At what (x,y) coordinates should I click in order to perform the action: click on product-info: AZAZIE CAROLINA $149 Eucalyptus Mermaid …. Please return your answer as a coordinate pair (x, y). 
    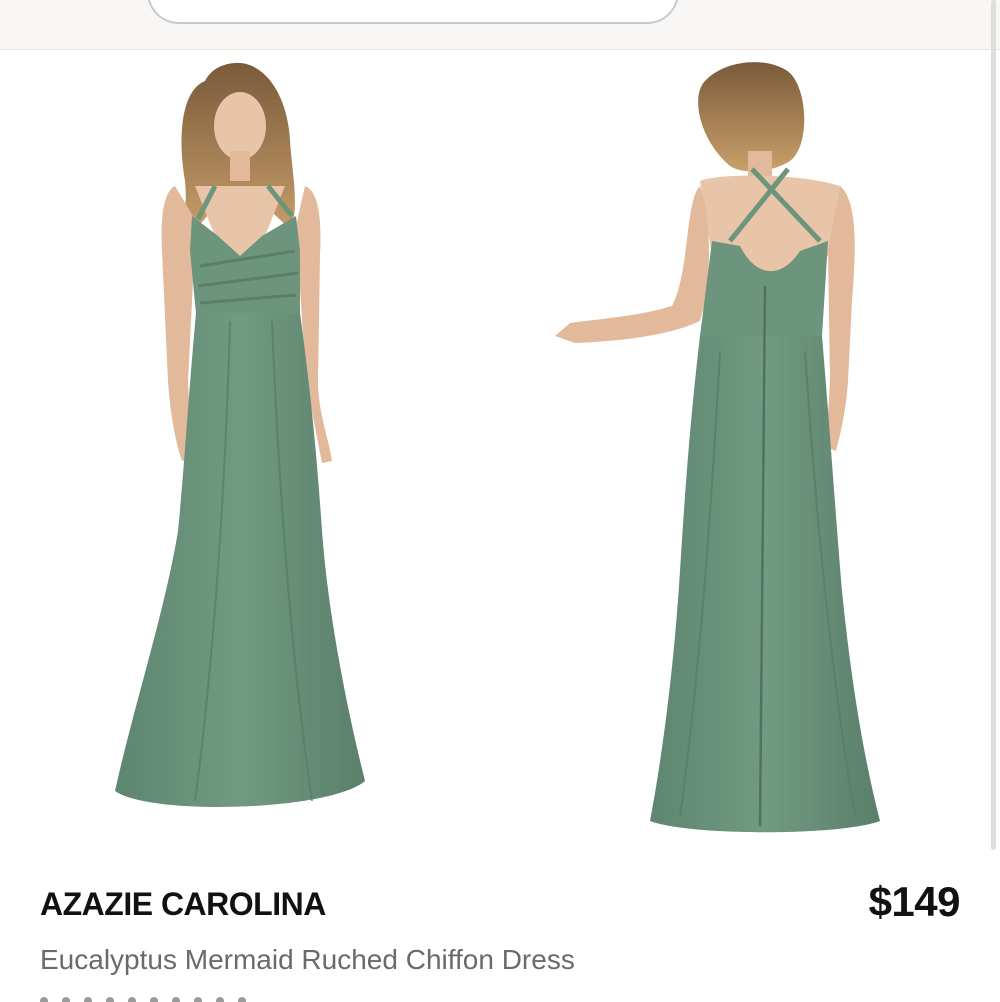
    Looking at the image, I should click on (500, 930).